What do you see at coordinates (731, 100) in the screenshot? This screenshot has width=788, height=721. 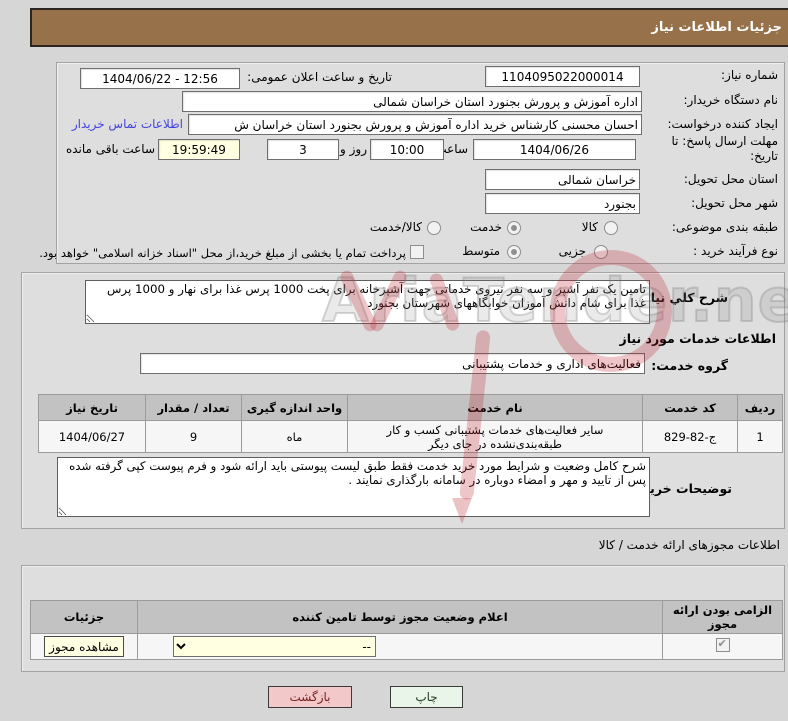 I see `buyer-org-label: نام دستگاه خریدار:` at bounding box center [731, 100].